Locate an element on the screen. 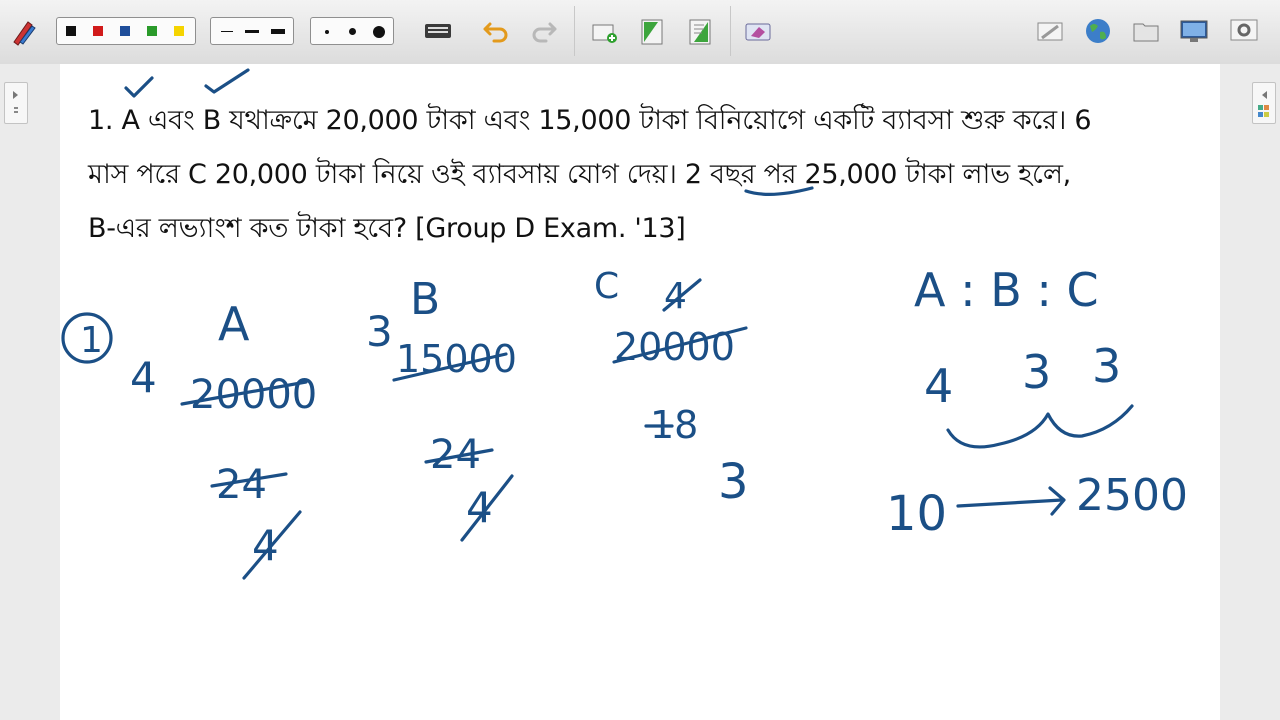 Image resolution: width=1280 pixels, height=720 pixels. underline is located at coordinates (779, 191).